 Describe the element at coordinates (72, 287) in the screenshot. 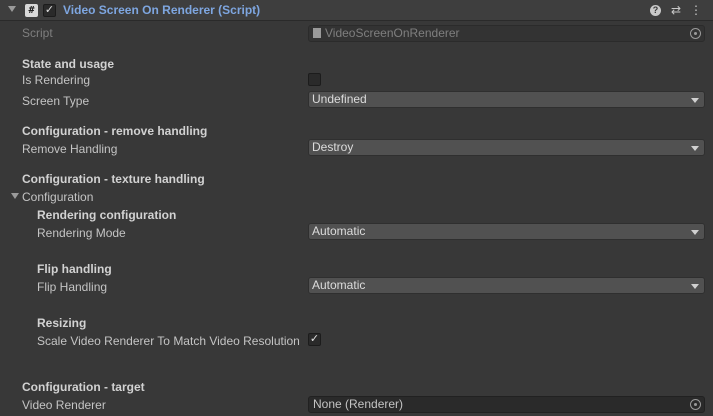

I see `flip-handling-label: Flip Handling` at that location.